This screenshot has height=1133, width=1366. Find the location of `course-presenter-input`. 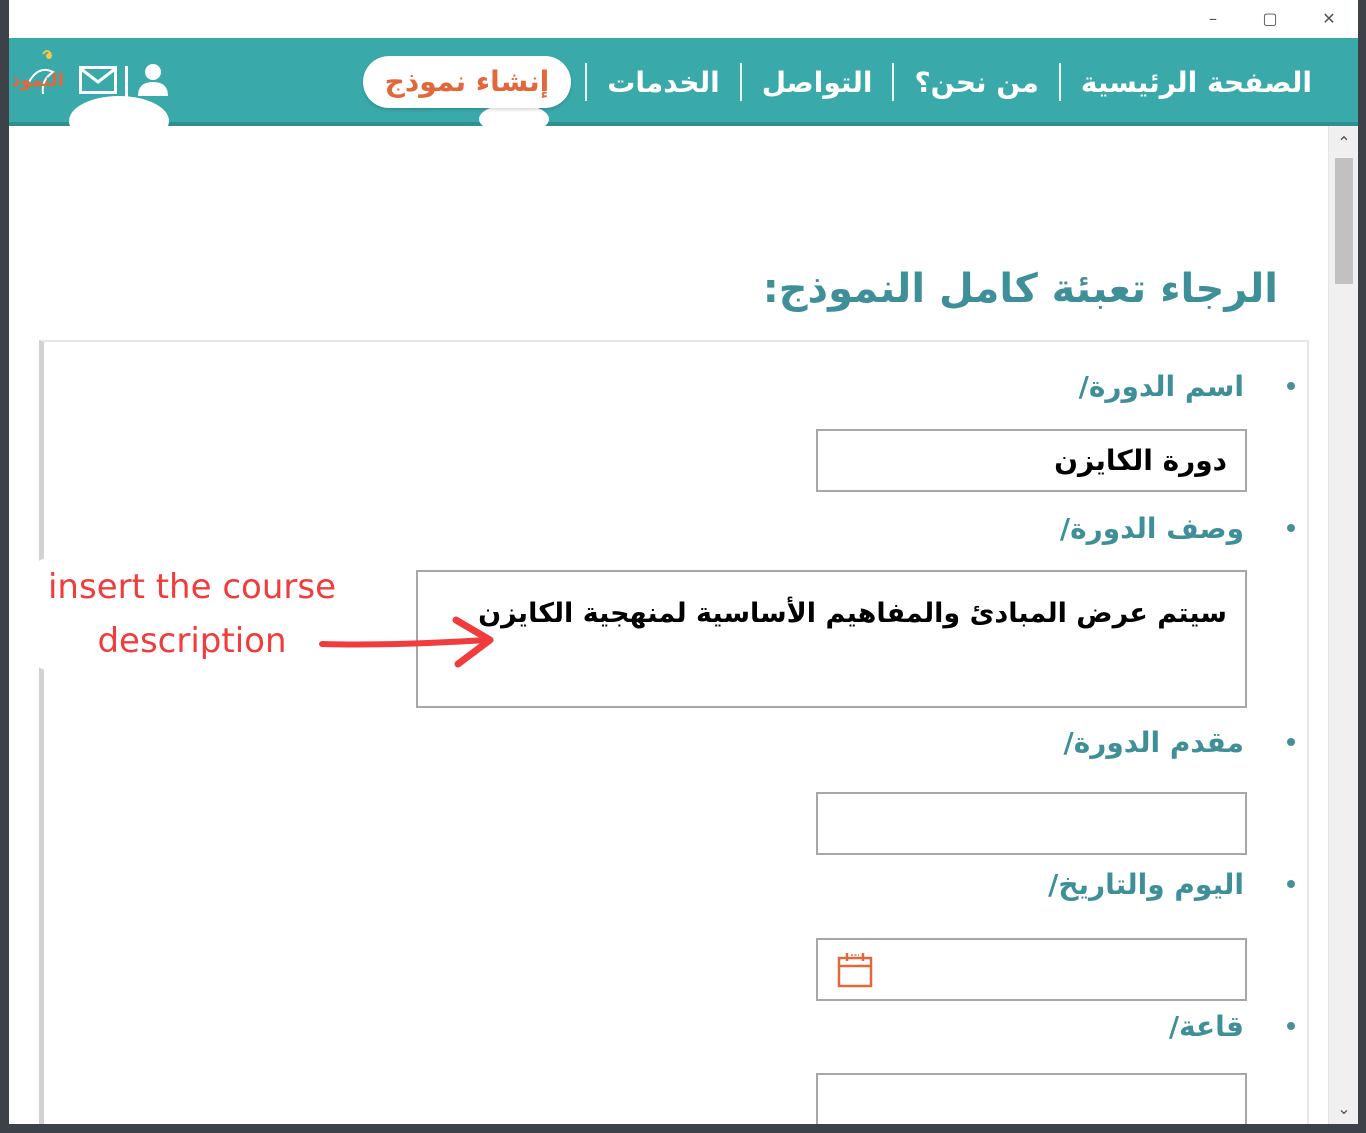

course-presenter-input is located at coordinates (1031, 823).